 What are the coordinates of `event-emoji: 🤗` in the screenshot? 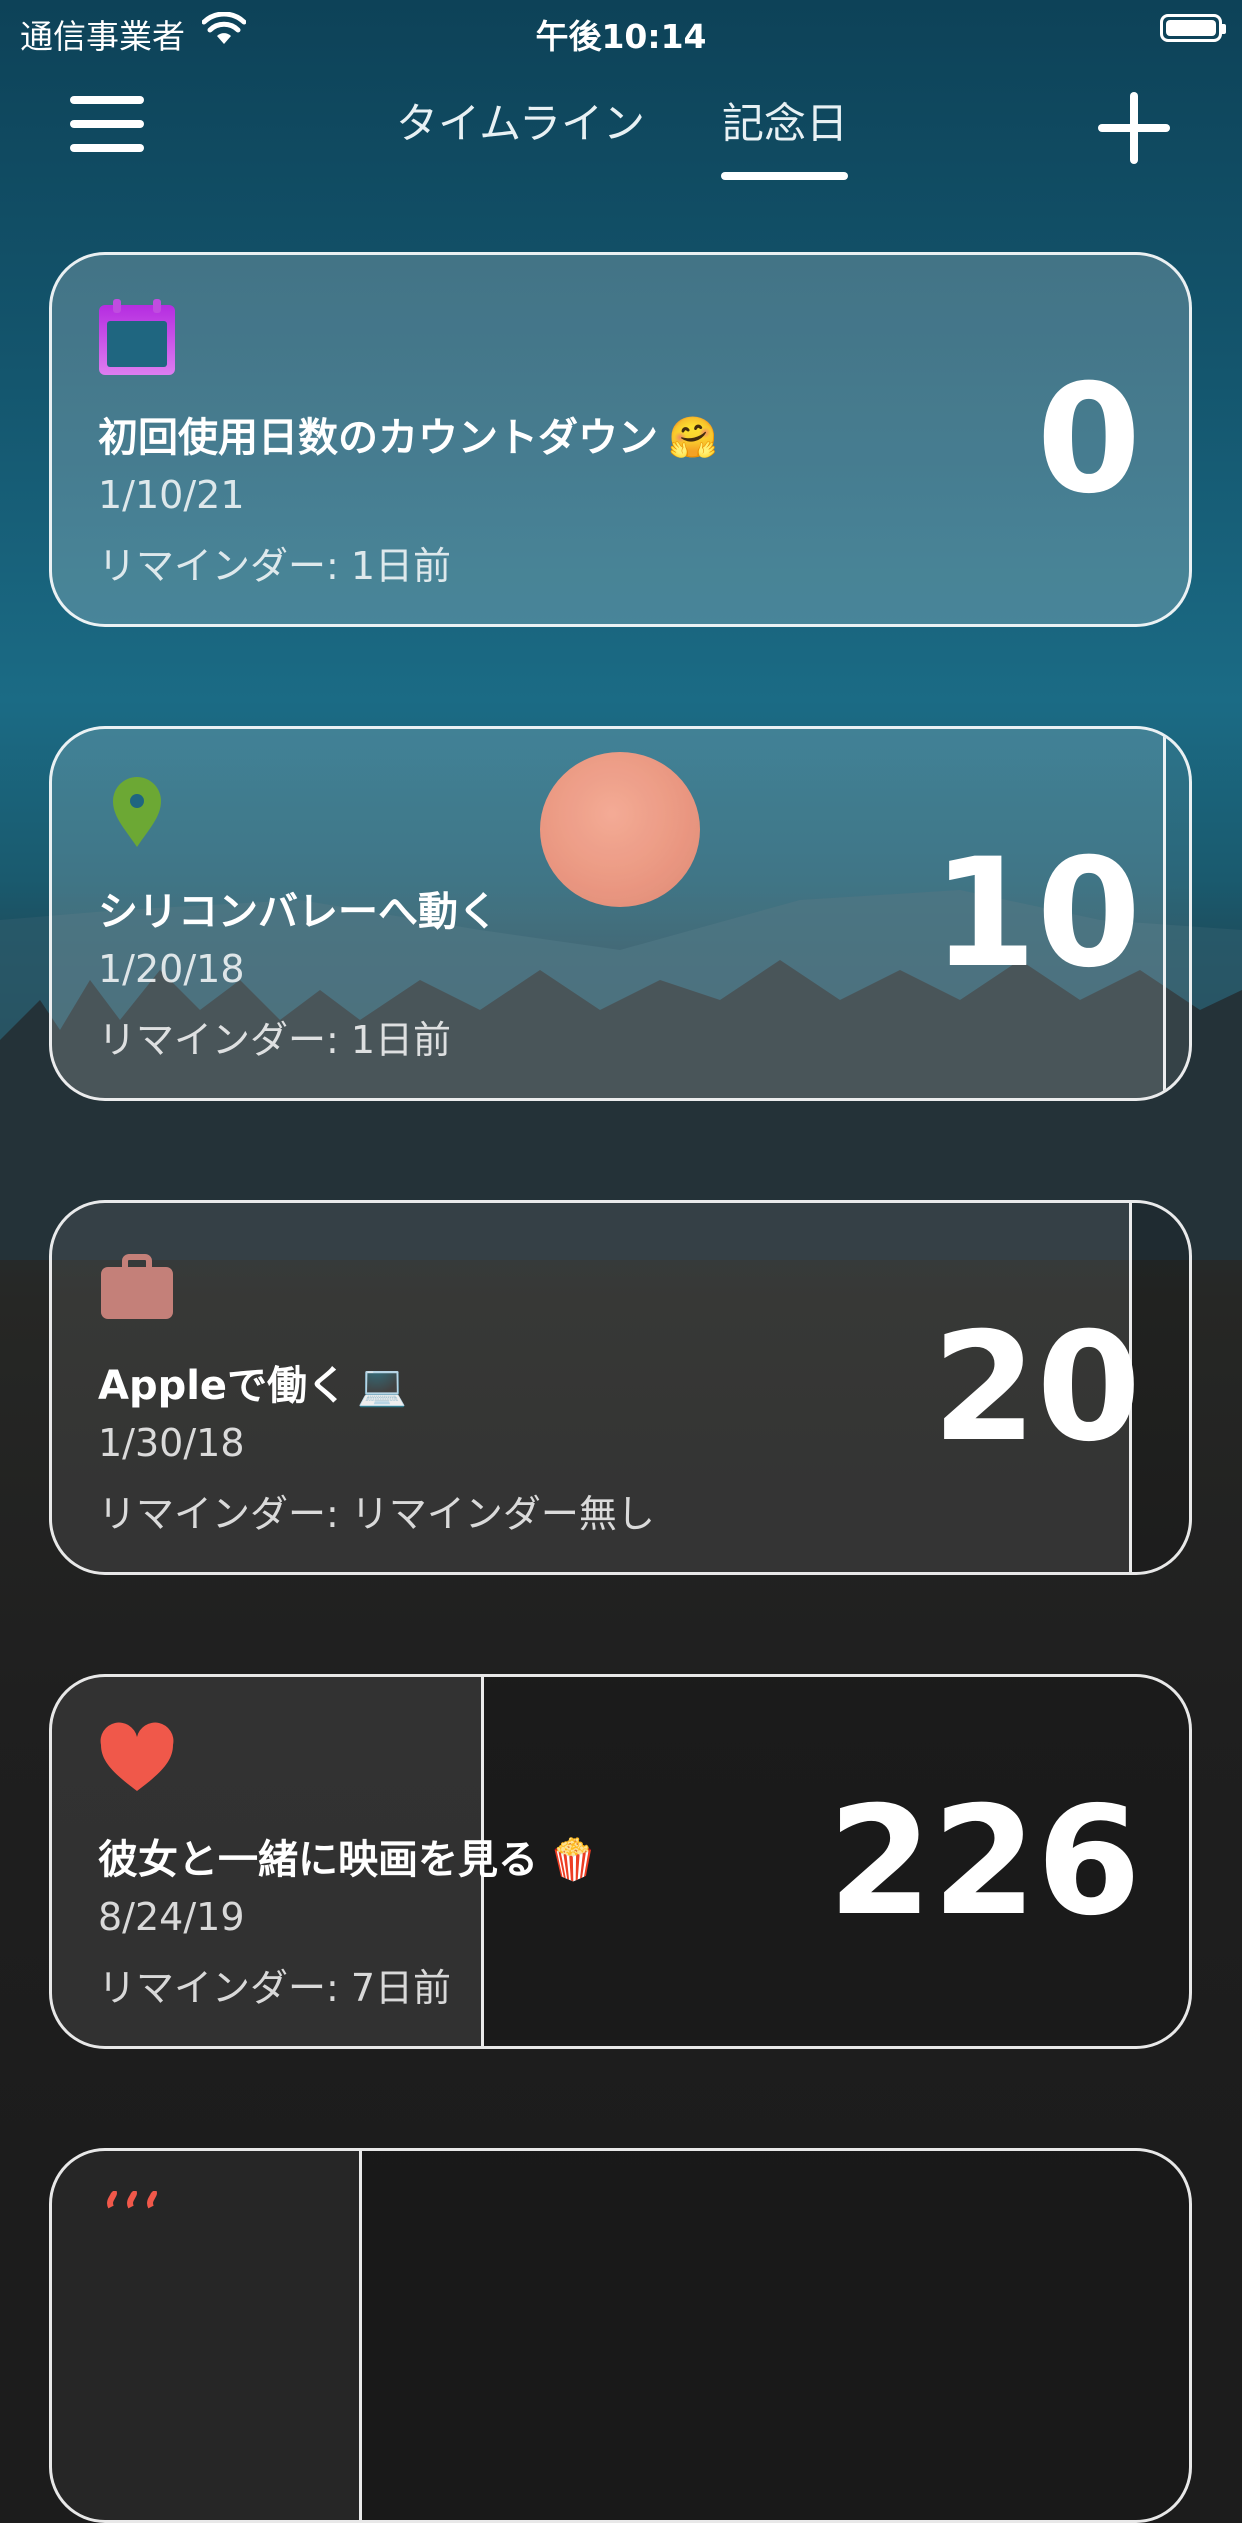 It's located at (693, 438).